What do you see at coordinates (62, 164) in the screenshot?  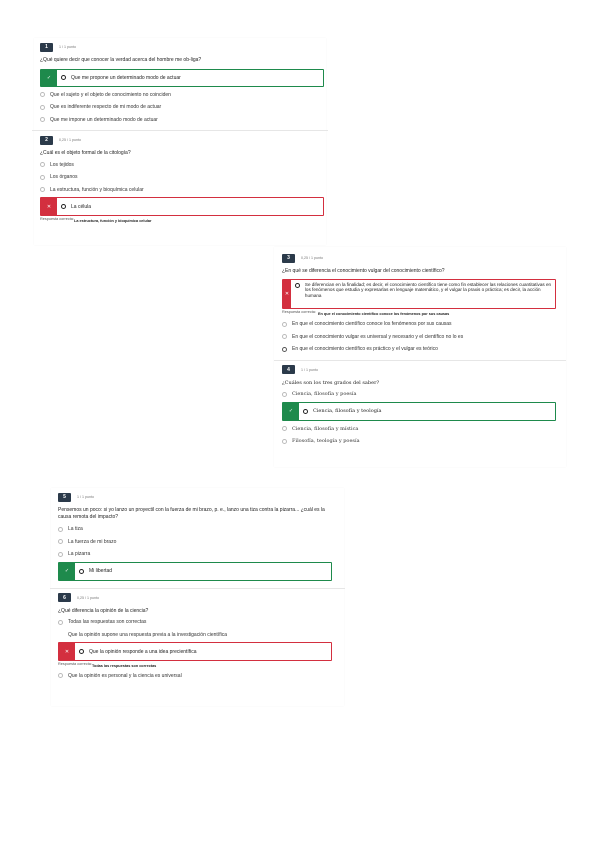 I see `option-text: Los tejidos` at bounding box center [62, 164].